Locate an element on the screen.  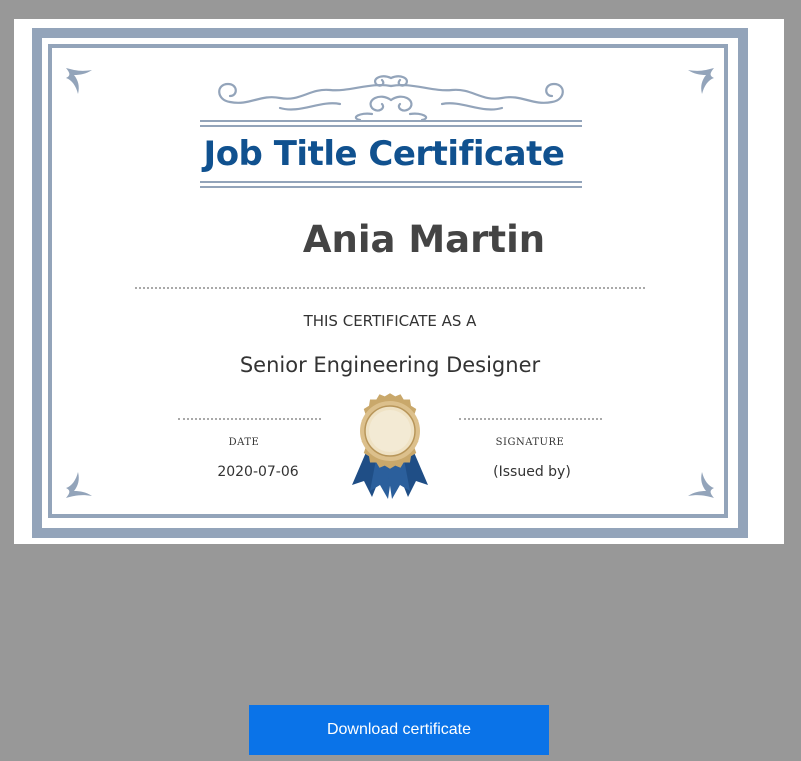
job-title: Senior Engineering Designer is located at coordinates (390, 365).